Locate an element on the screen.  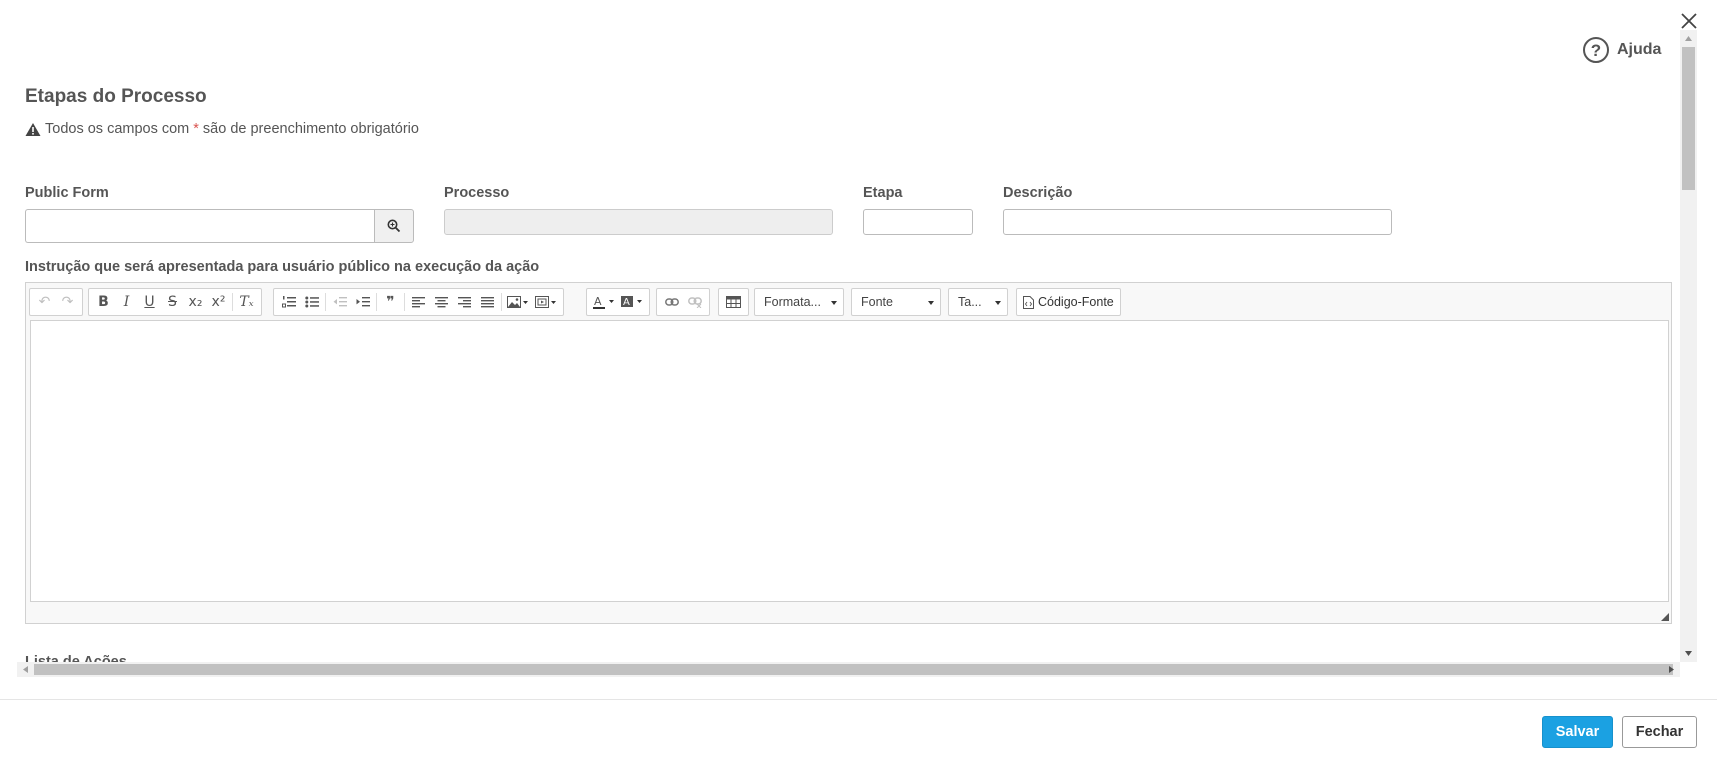
indent-icon is located at coordinates (362, 302).